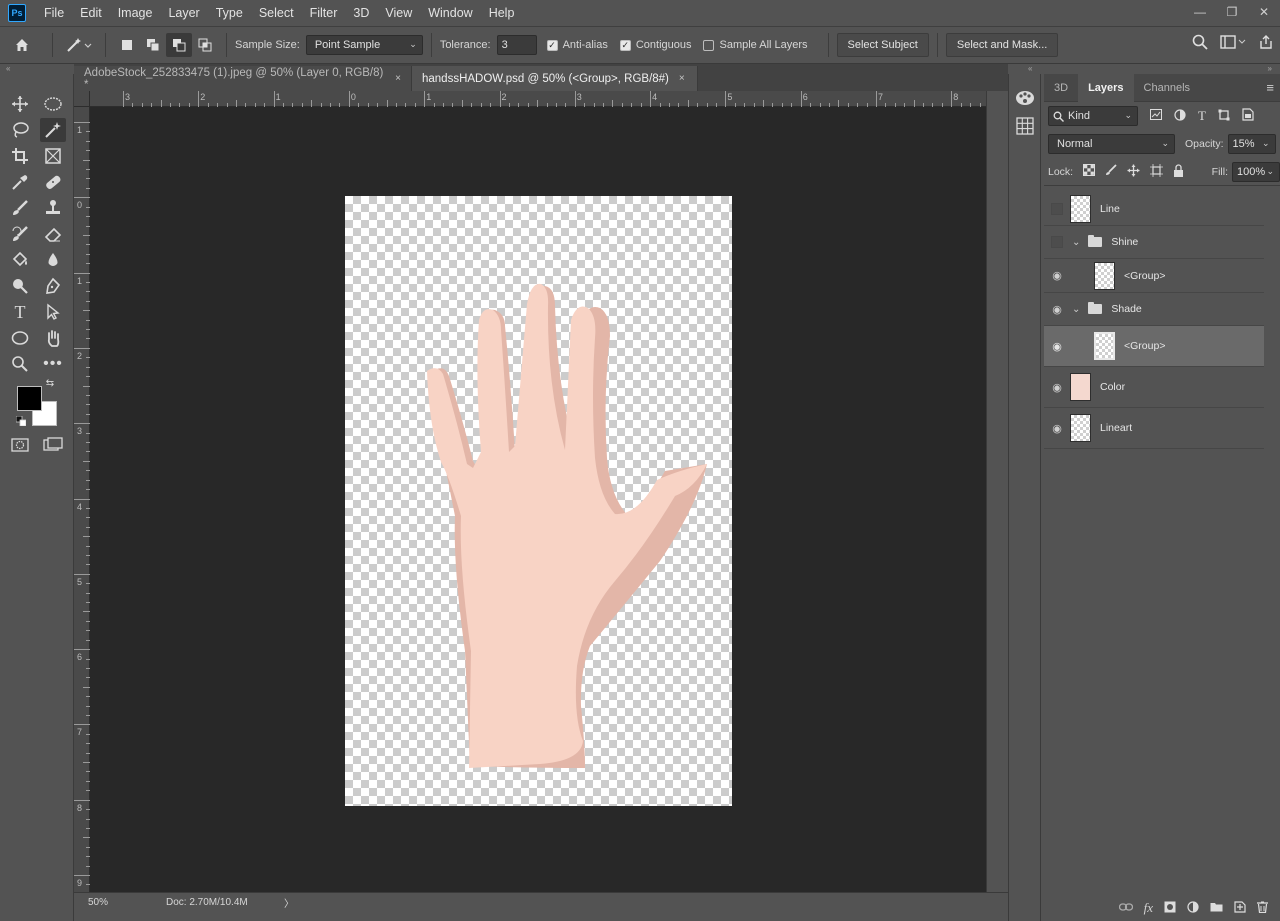 The image size is (1280, 921). Describe the element at coordinates (1232, 12) in the screenshot. I see `restore-button: ❐` at that location.